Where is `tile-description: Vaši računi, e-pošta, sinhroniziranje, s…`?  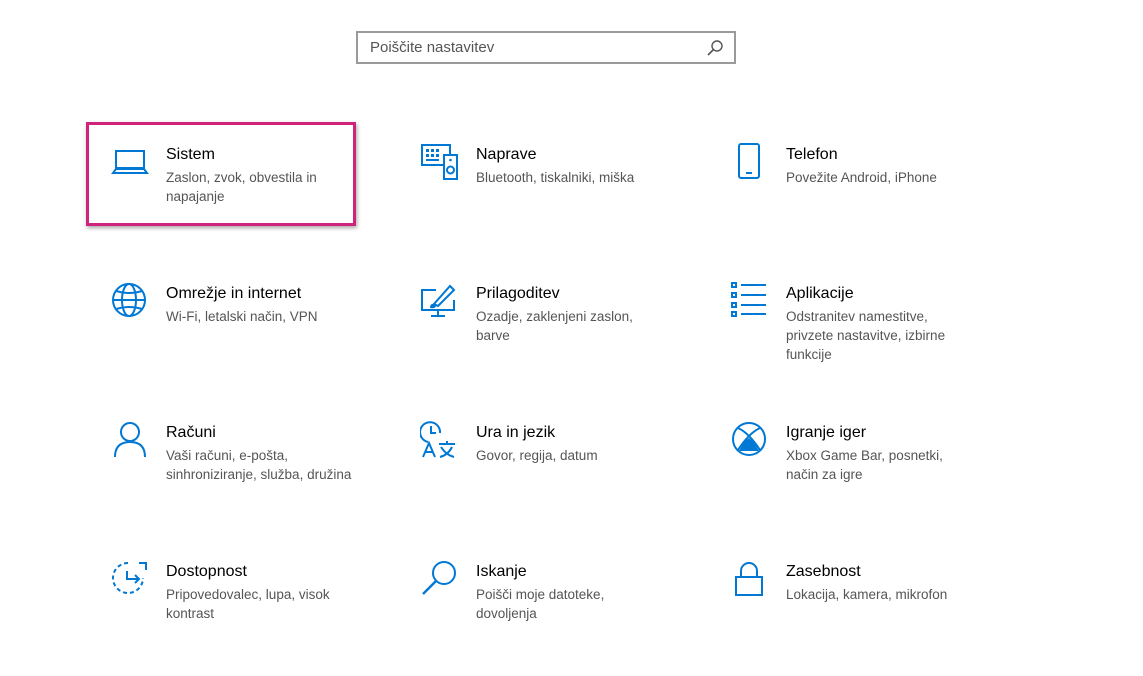 tile-description: Vaši računi, e-pošta, sinhroniziranje, s… is located at coordinates (259, 465).